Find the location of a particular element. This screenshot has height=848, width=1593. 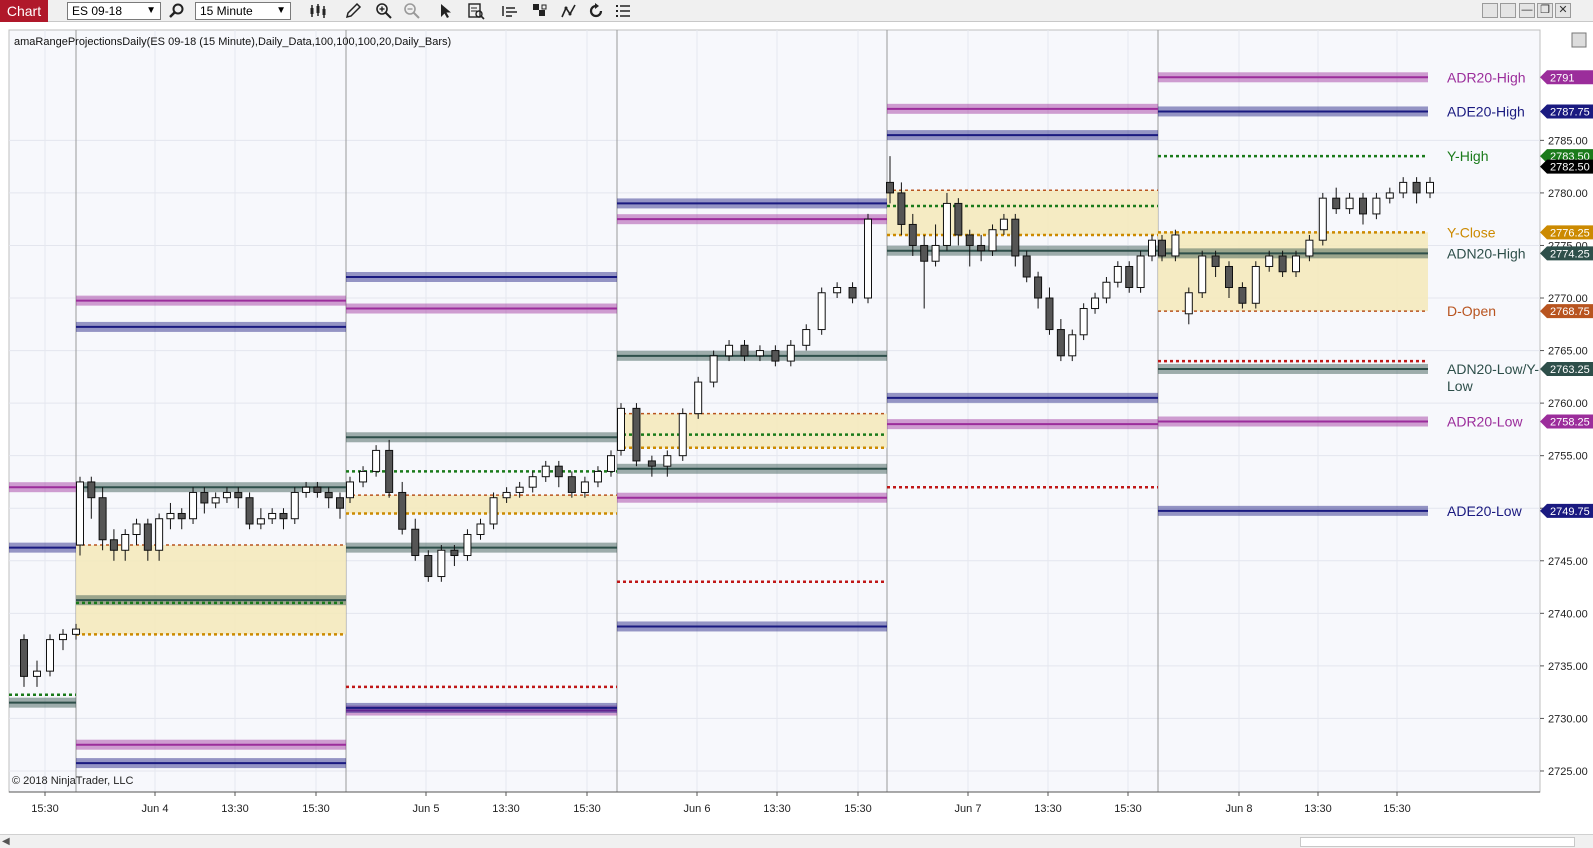

scroll-thumb is located at coordinates (1437, 842).